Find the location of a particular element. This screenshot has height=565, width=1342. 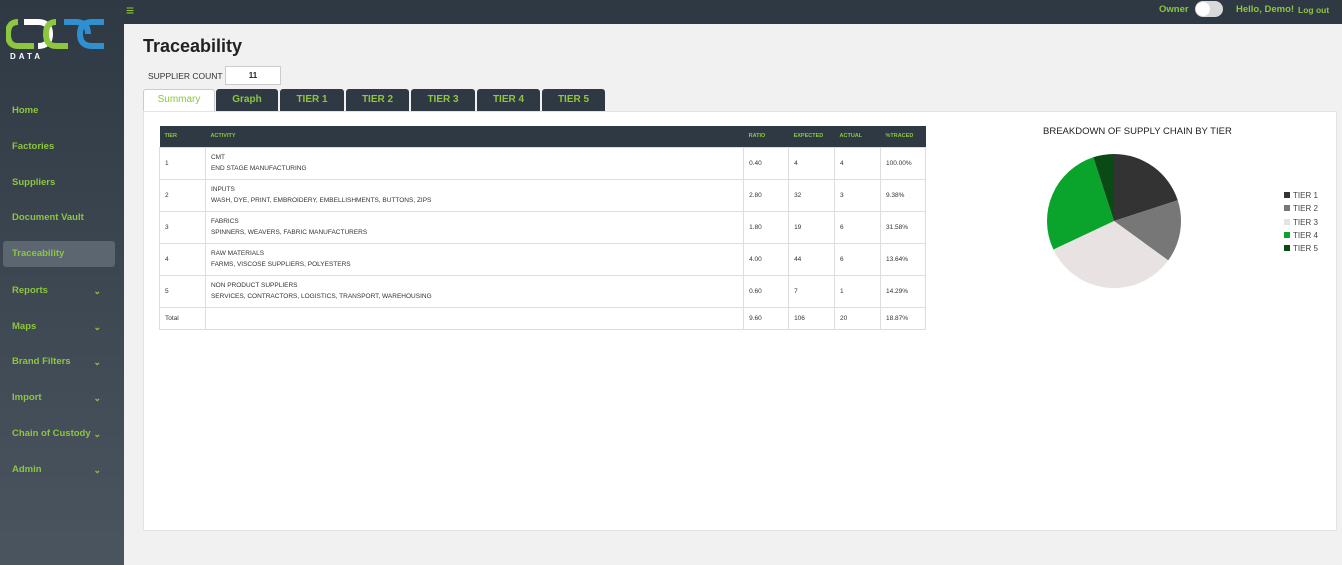

sidebar-item-brand-filters: Brand Filters ⌄ is located at coordinates (59, 362).